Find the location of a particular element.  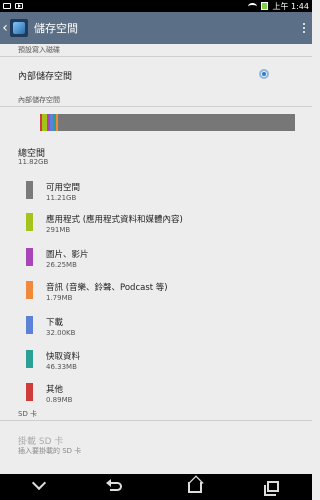

storage-item-audio: 音訊 (音樂、鈴聲、Podcast 等) 1.79MB is located at coordinates (156, 293).